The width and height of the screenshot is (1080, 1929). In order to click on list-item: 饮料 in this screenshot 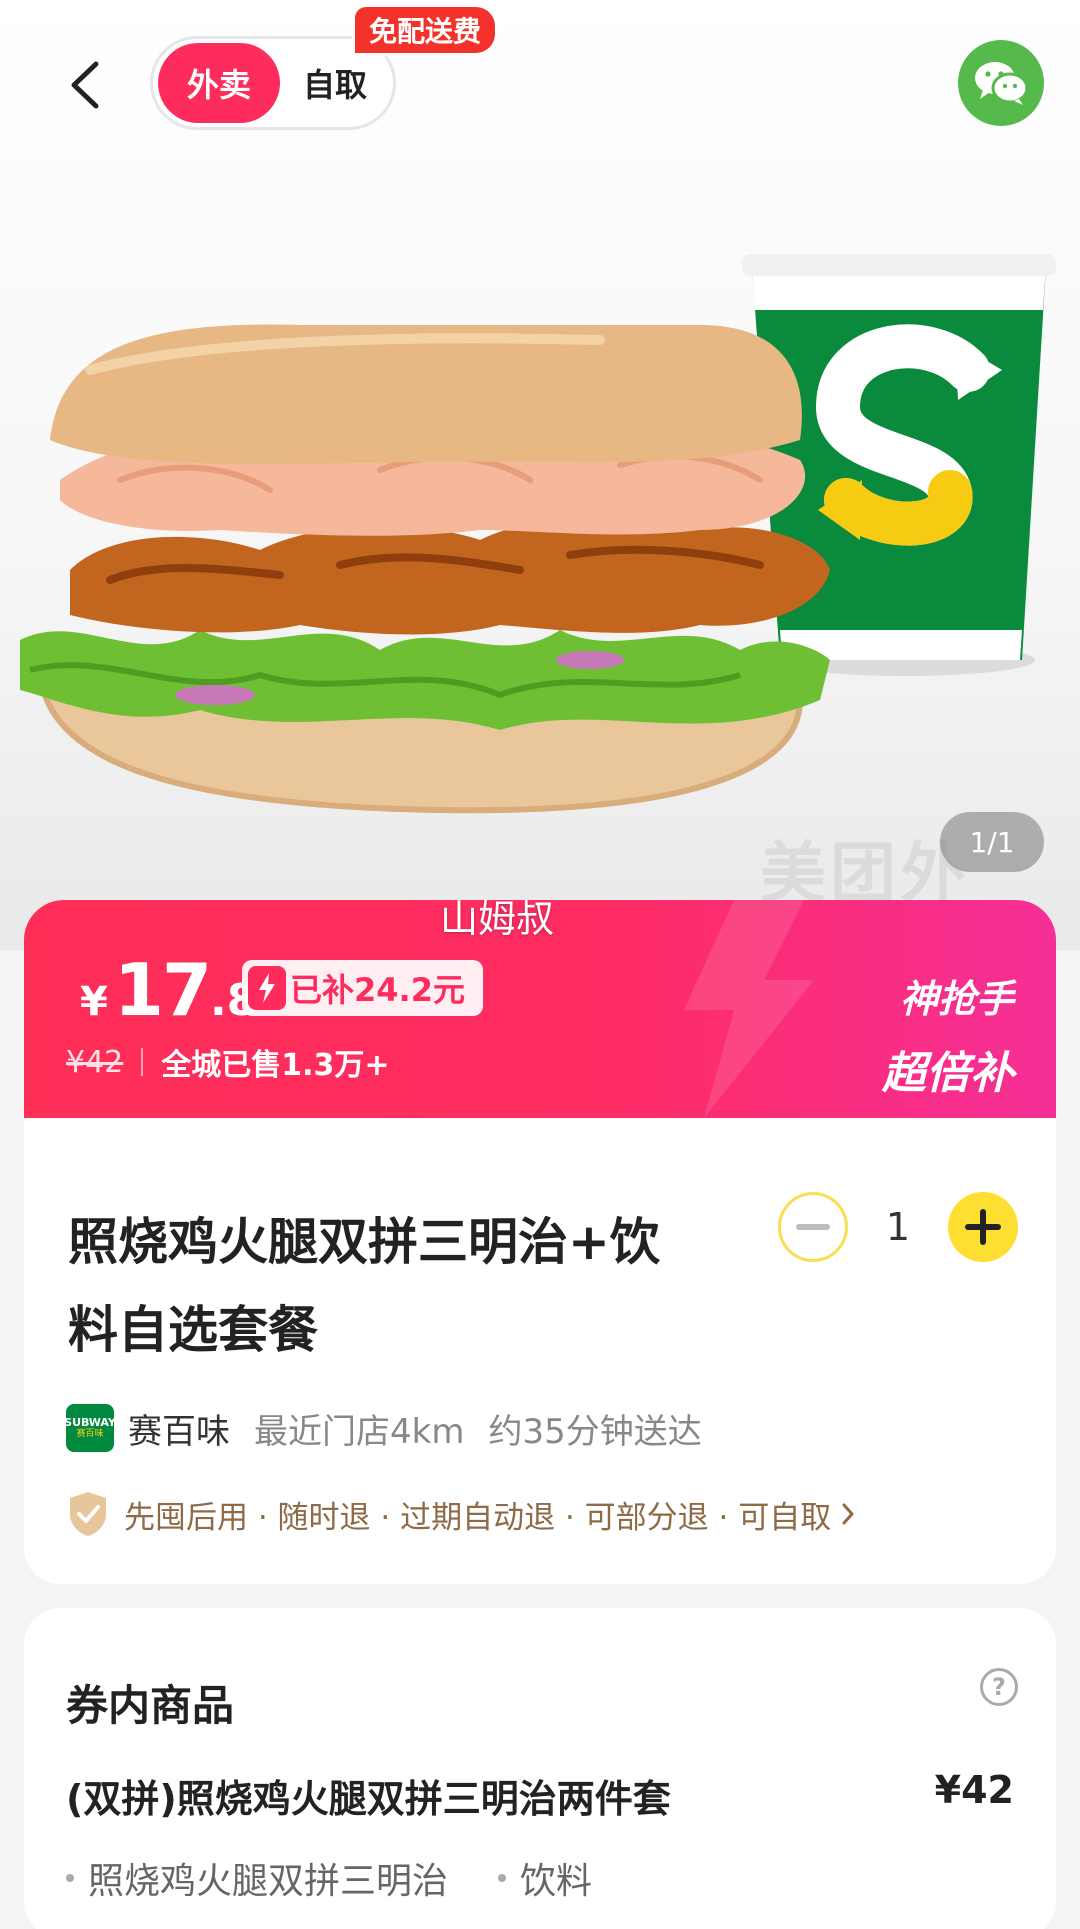, I will do `click(545, 1878)`.